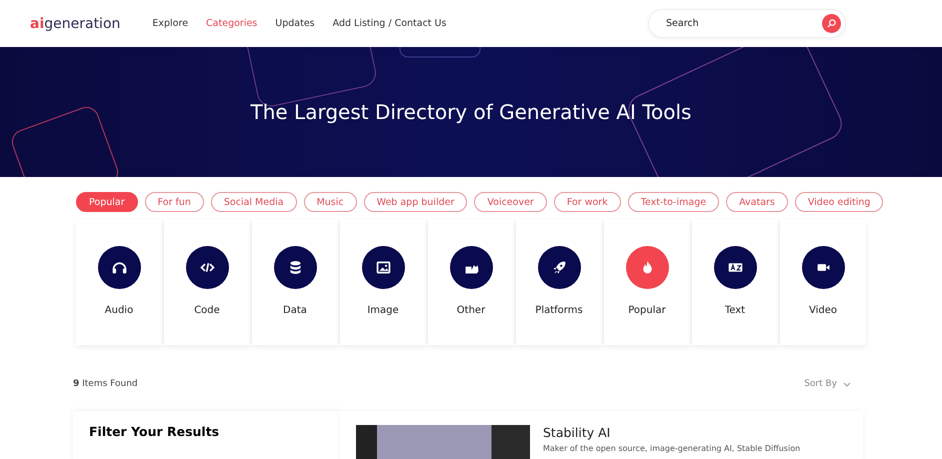  What do you see at coordinates (330, 202) in the screenshot?
I see `tag-chip: Music` at bounding box center [330, 202].